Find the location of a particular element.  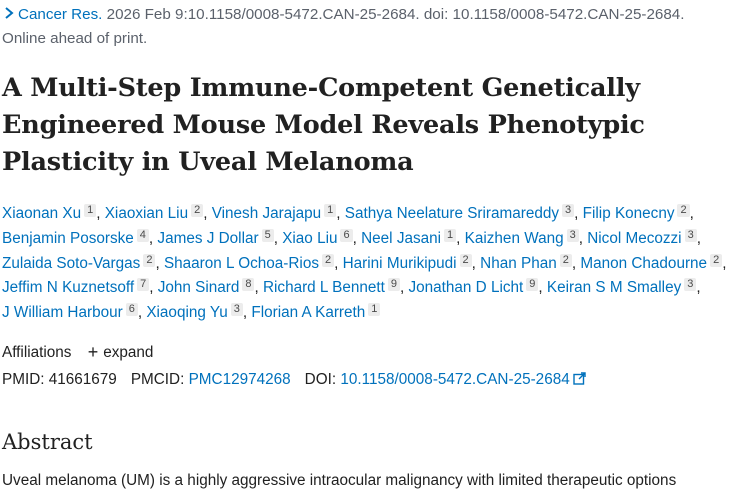

affiliation-badge: 5 is located at coordinates (267, 235).